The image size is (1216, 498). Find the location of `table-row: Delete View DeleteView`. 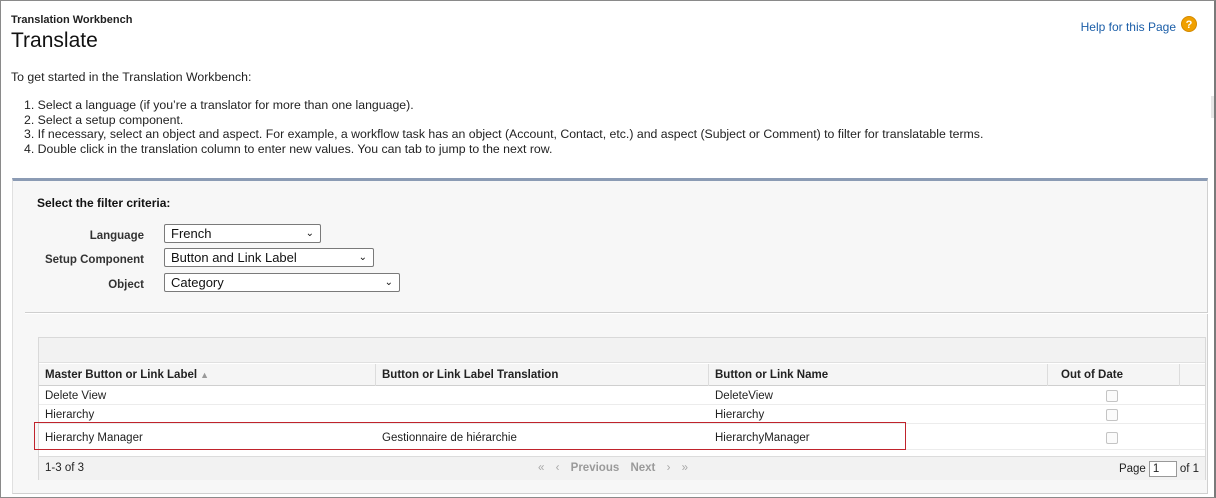

table-row: Delete View DeleteView is located at coordinates (622, 396).